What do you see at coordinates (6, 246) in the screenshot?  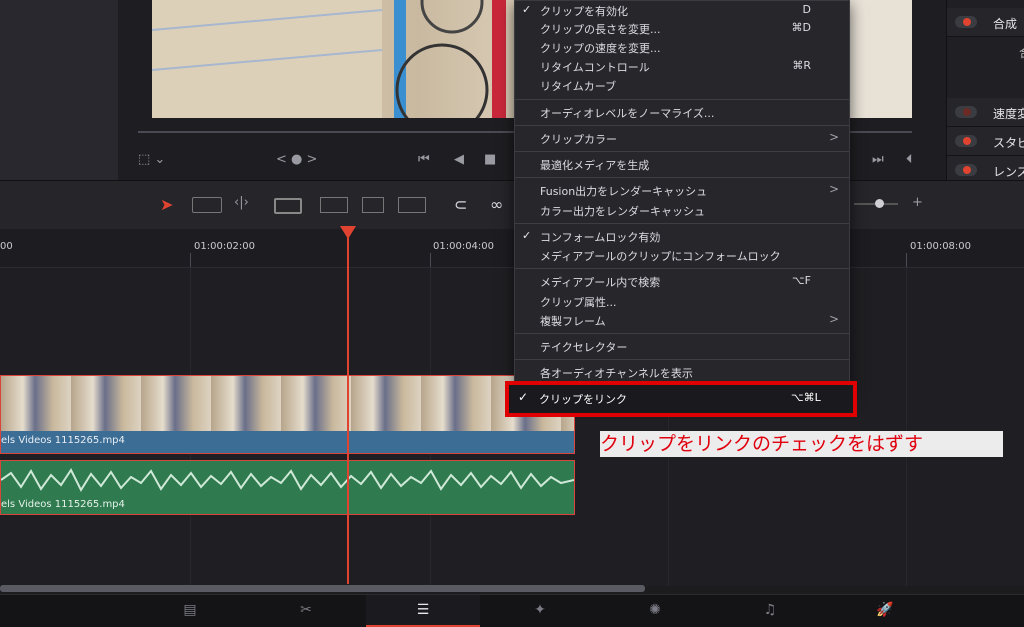 I see `timecode-label: 00` at bounding box center [6, 246].